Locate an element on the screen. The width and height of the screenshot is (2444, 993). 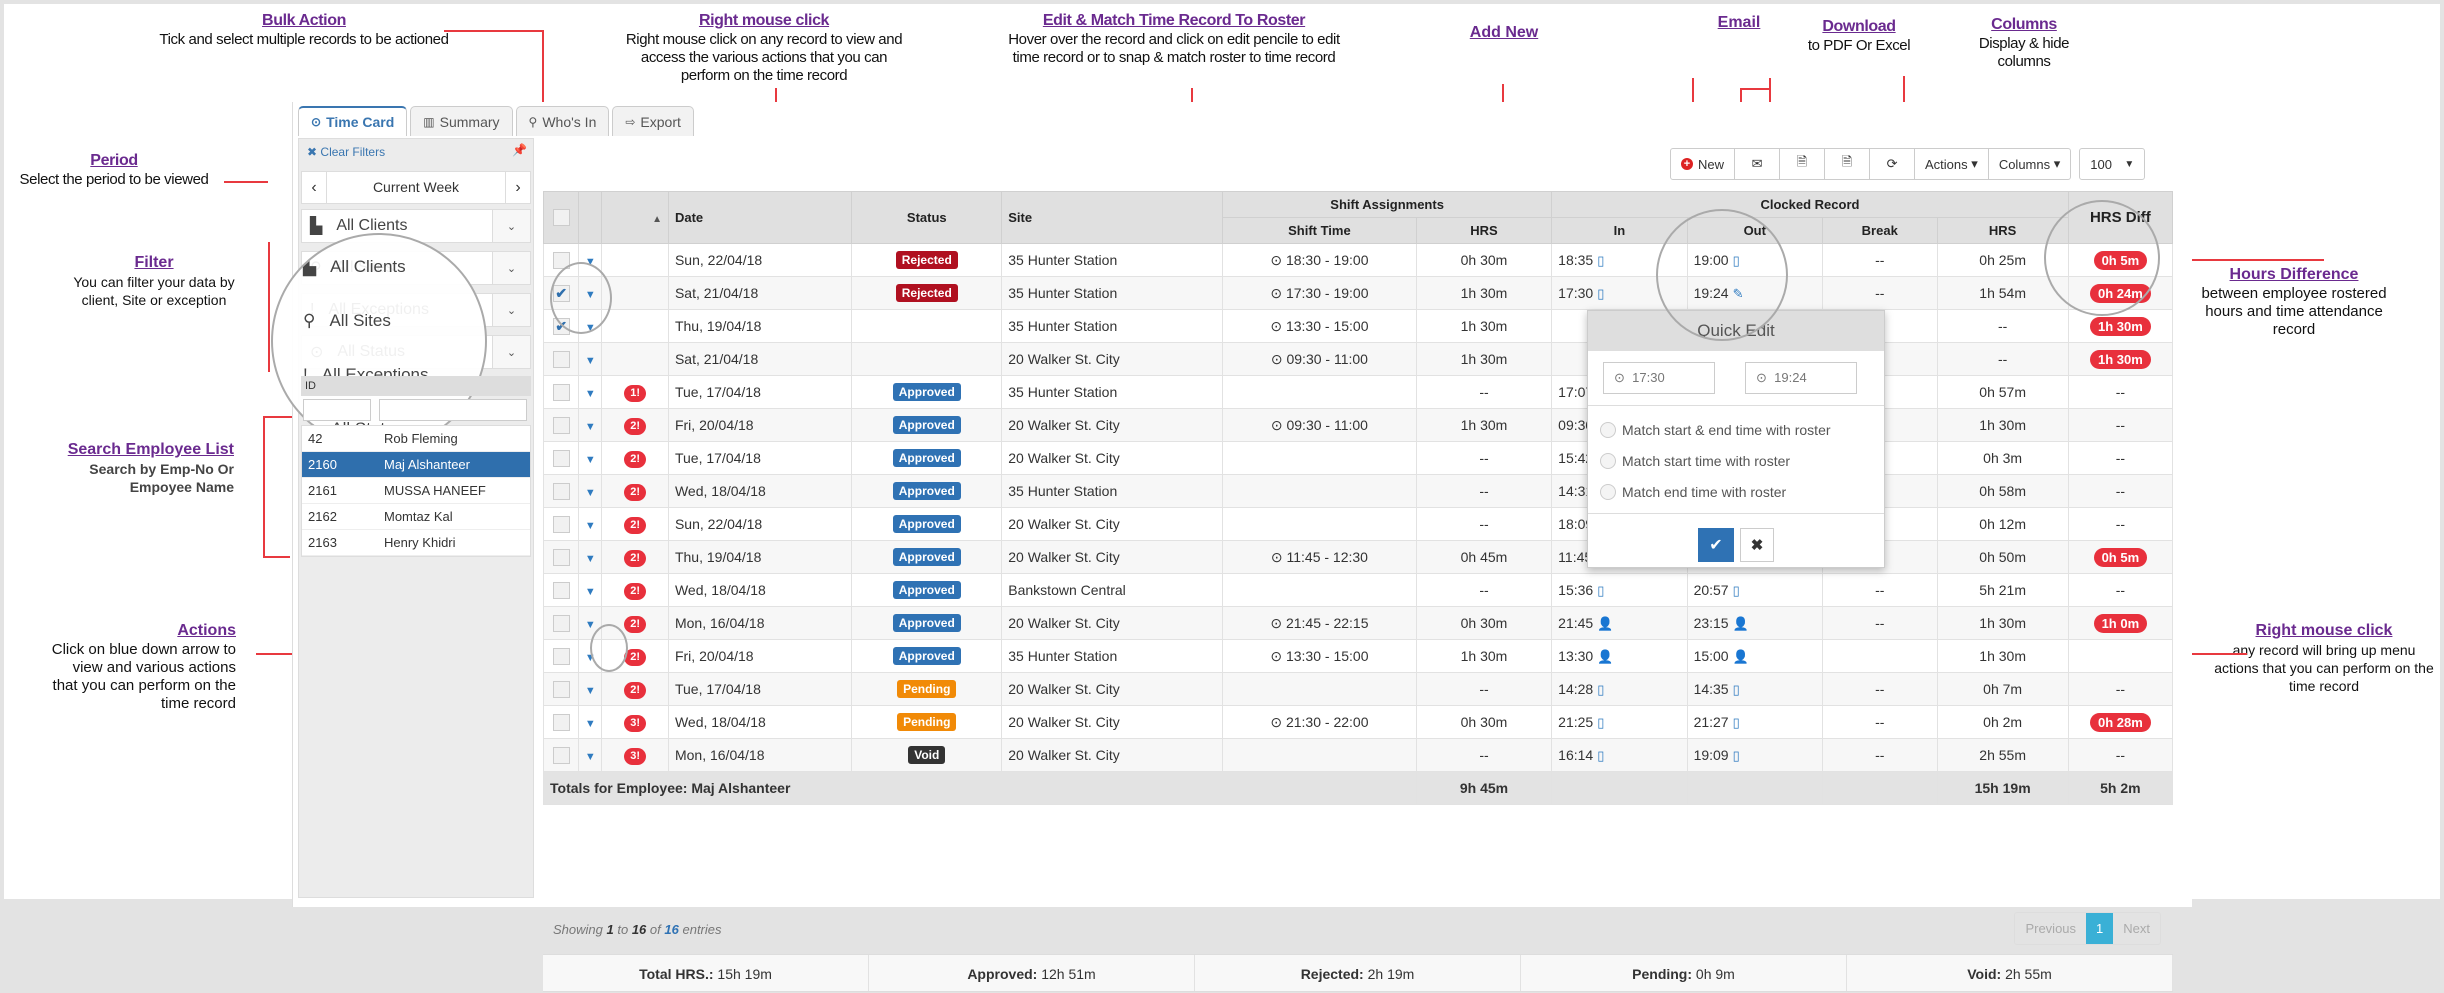
next-period-button: › is located at coordinates (517, 187).